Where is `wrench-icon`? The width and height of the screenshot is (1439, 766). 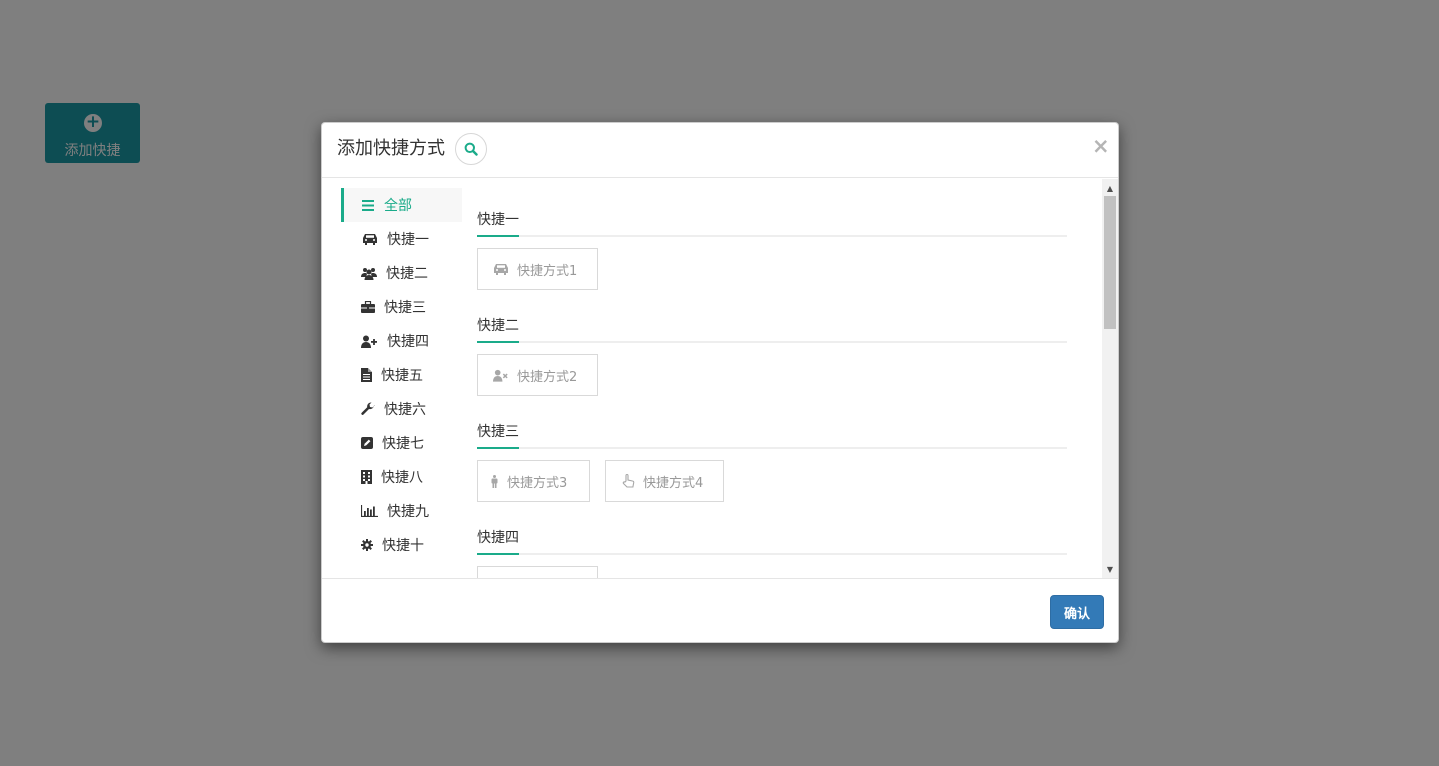
wrench-icon is located at coordinates (368, 409).